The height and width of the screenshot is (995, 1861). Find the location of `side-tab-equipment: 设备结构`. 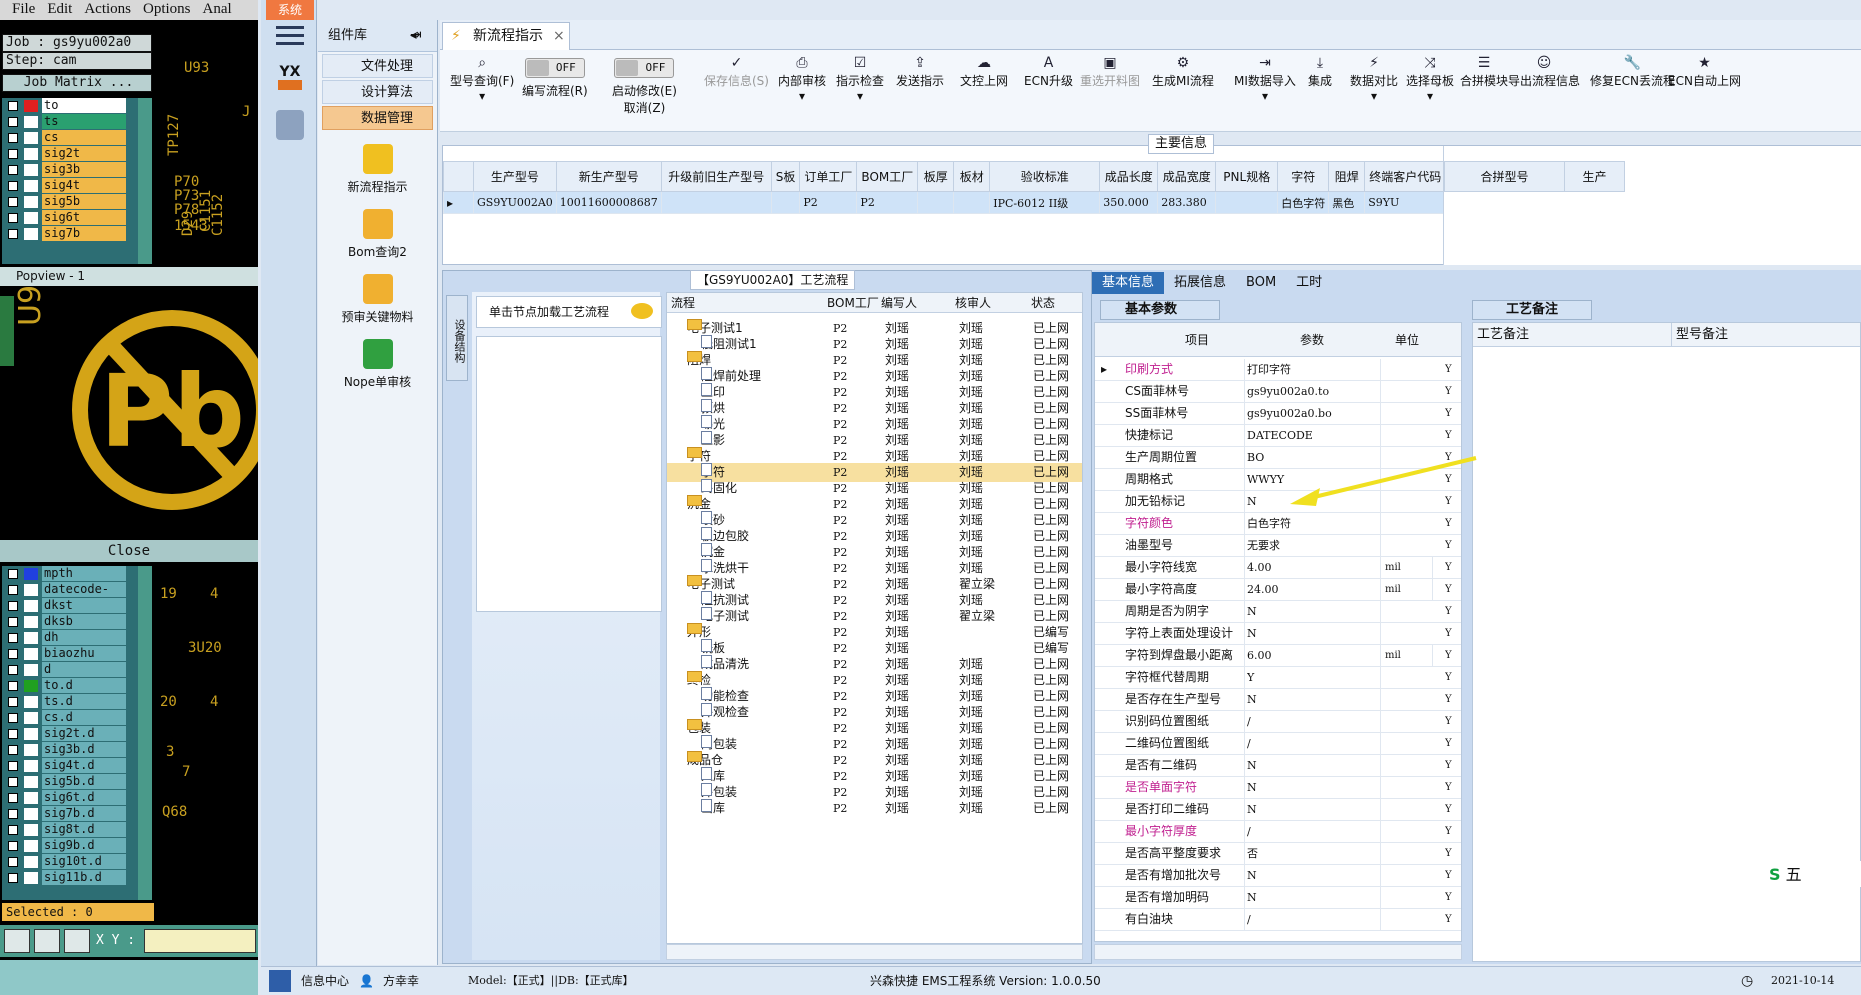

side-tab-equipment: 设备结构 is located at coordinates (457, 338).